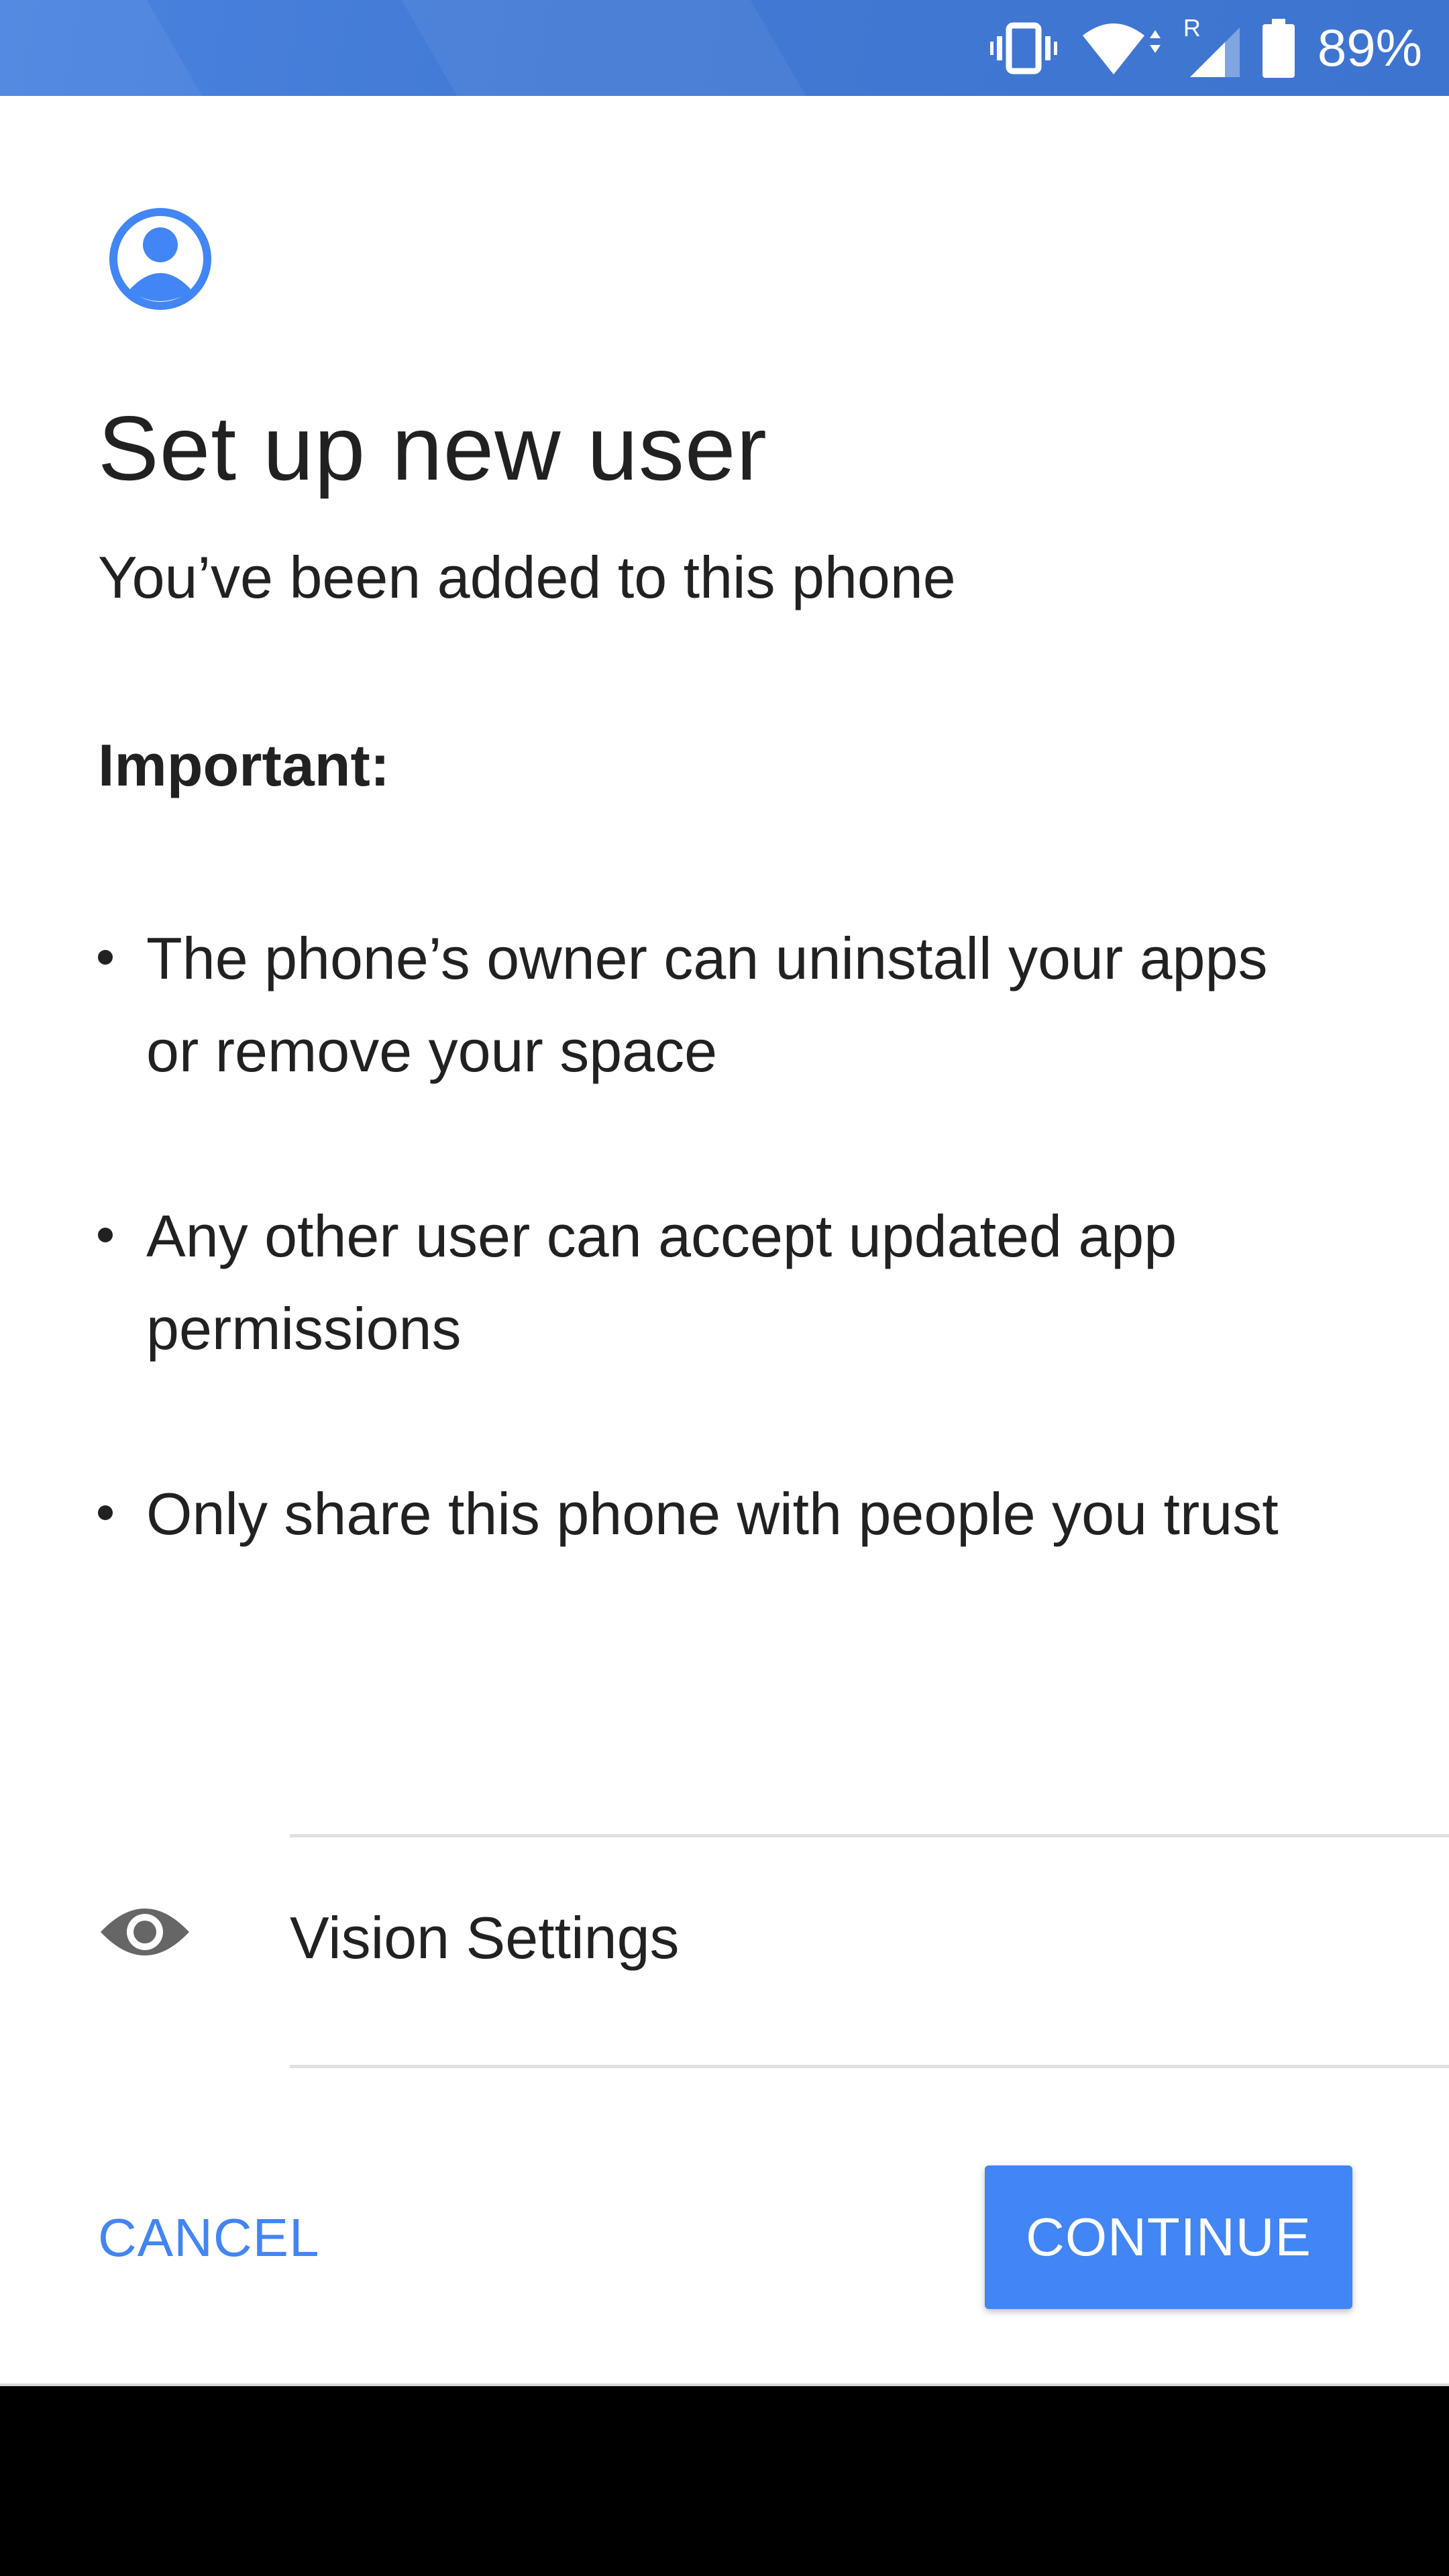 The height and width of the screenshot is (2576, 1449). I want to click on status-bar: R 89%, so click(724, 48).